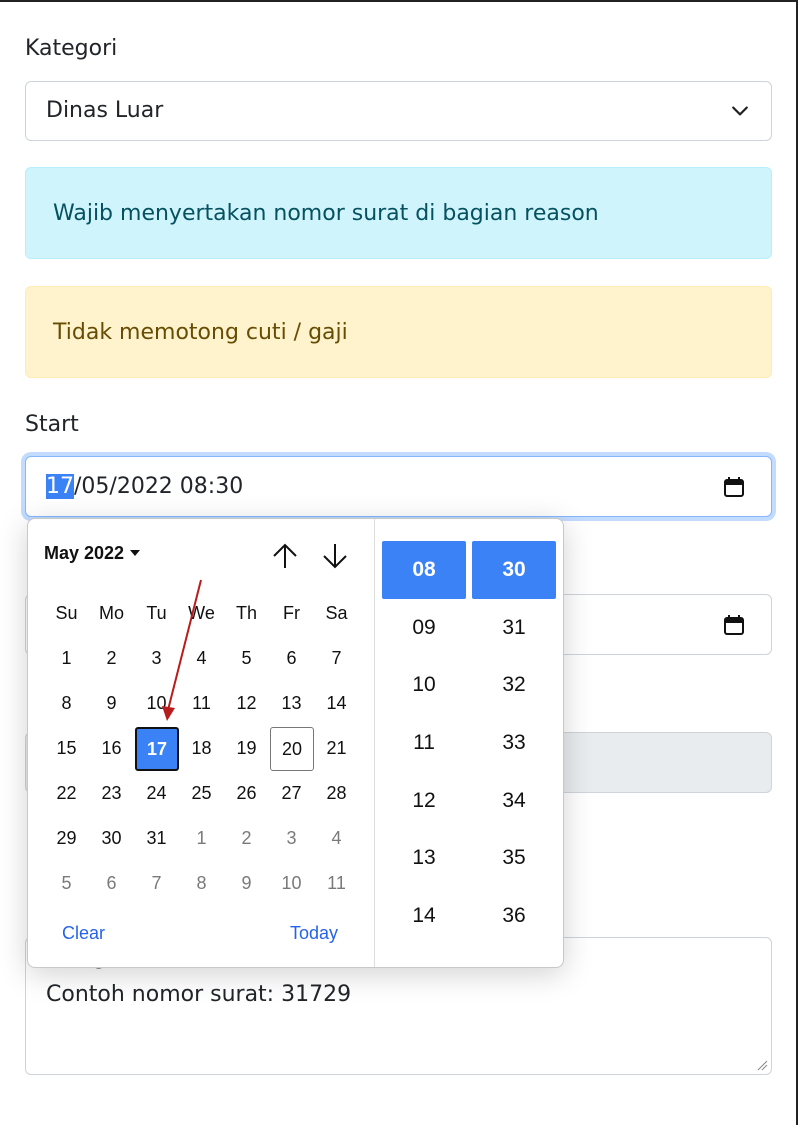 The width and height of the screenshot is (798, 1125). I want to click on minute-option-selected: 30, so click(514, 570).